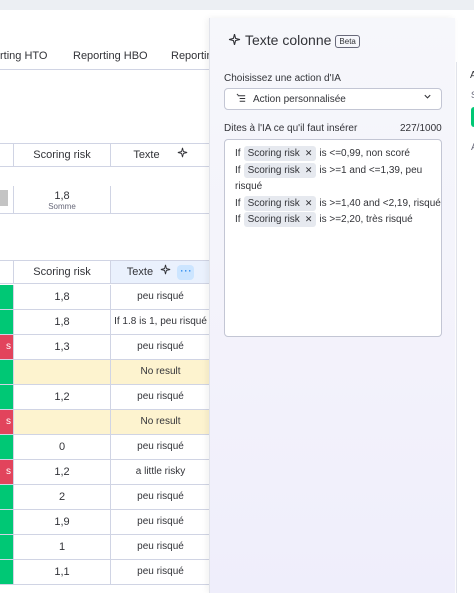 Image resolution: width=474 pixels, height=593 pixels. I want to click on table-row: 1,2 peu risqué, so click(105, 397).